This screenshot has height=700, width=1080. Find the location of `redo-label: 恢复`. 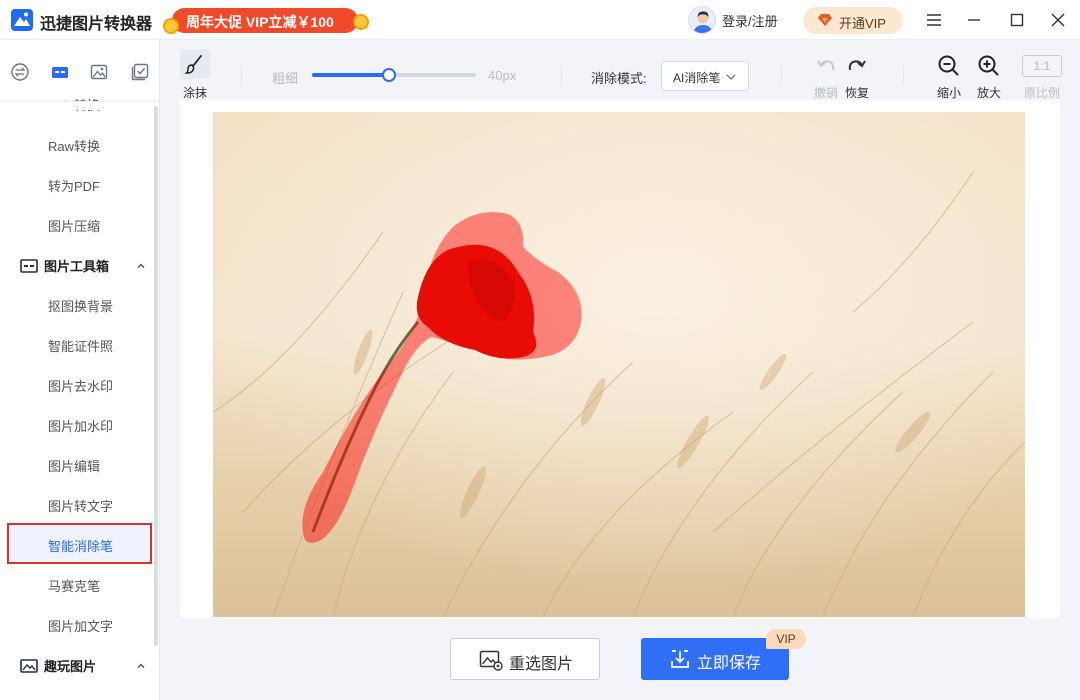

redo-label: 恢复 is located at coordinates (857, 93).